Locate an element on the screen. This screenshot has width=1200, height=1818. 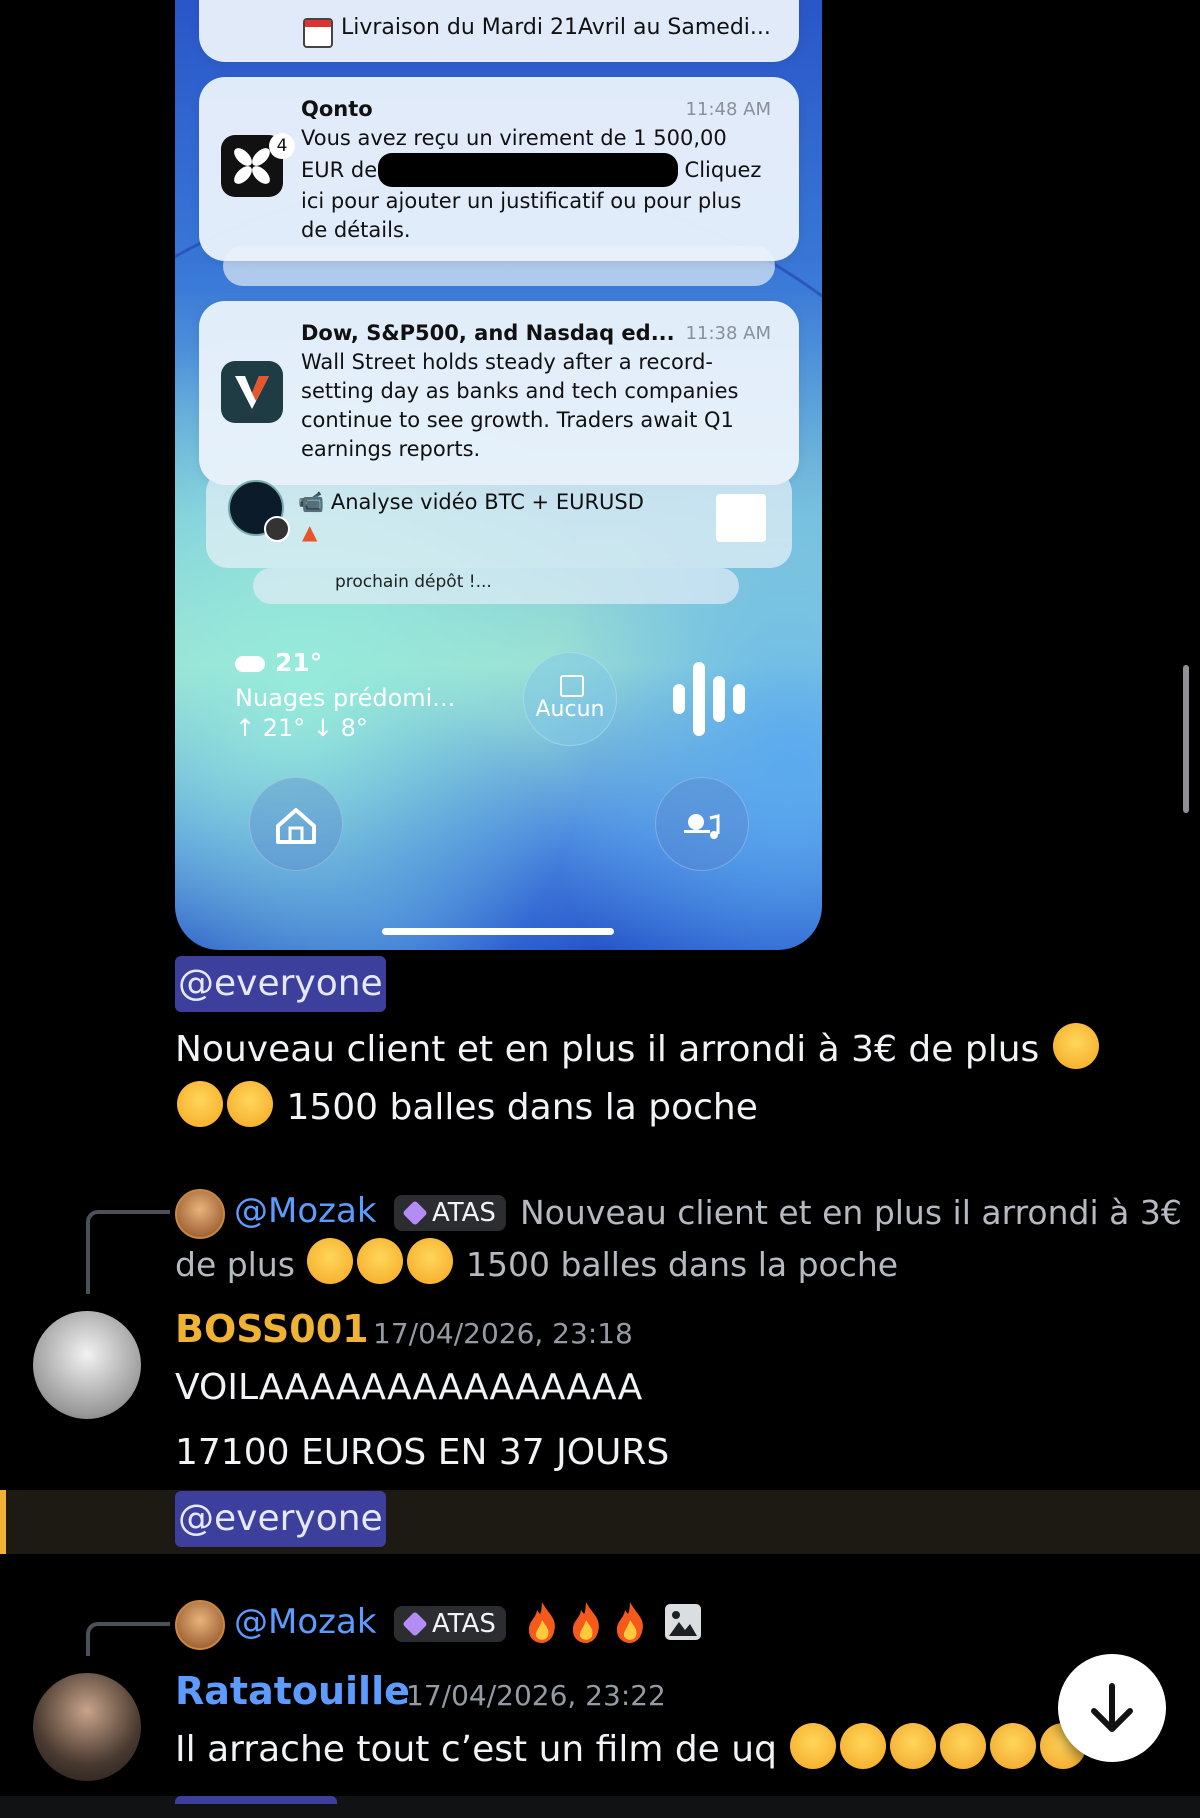
mention-highlight-bar is located at coordinates (3, 1522).